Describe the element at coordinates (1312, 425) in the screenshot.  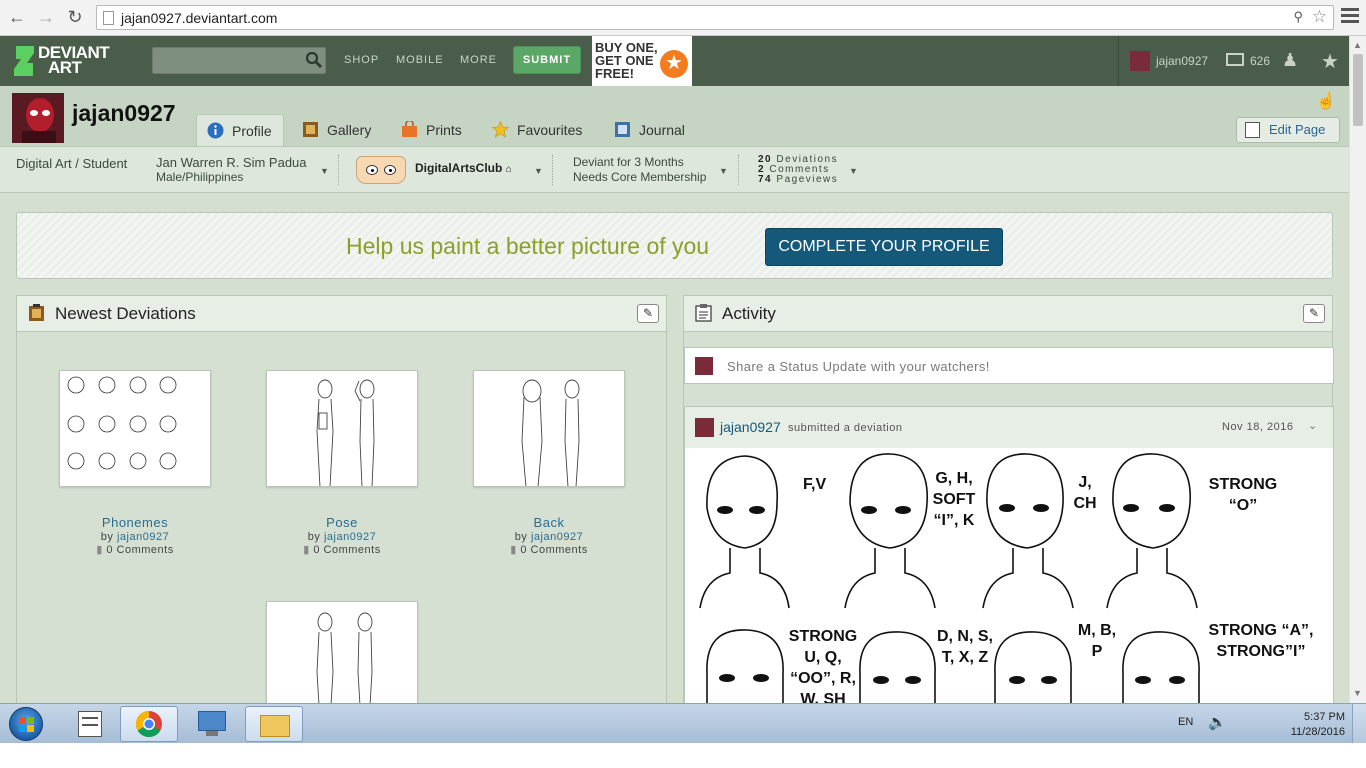
I see `chevron-down-icon: ⌄` at that location.